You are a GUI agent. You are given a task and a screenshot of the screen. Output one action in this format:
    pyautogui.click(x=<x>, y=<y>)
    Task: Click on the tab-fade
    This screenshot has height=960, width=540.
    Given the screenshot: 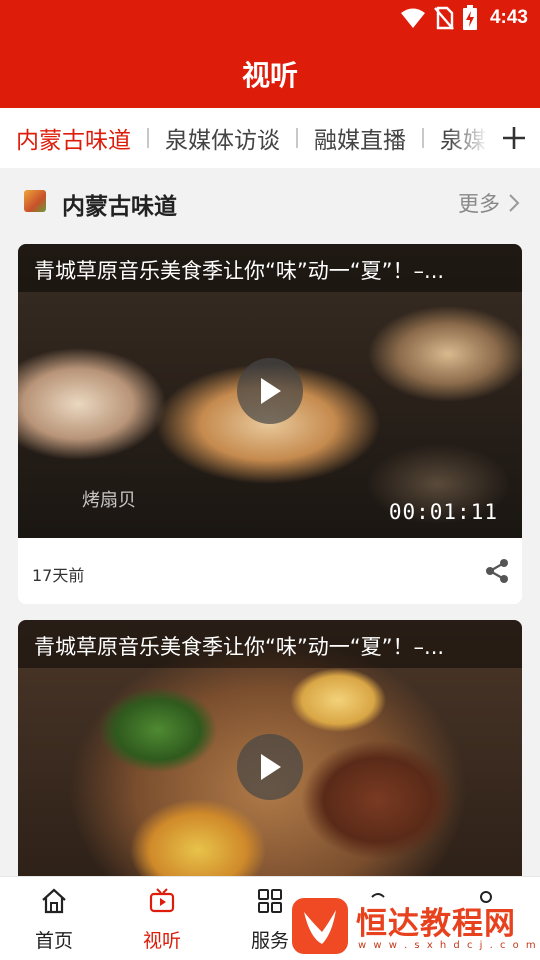 What is the action you would take?
    pyautogui.click(x=468, y=138)
    